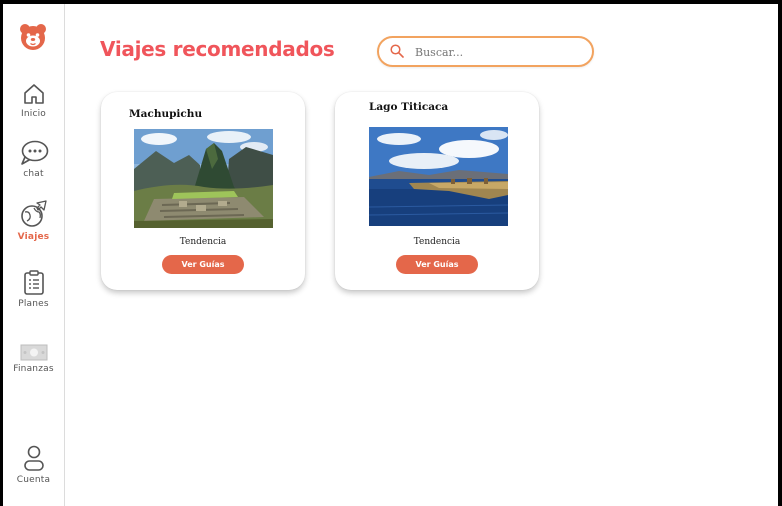 Image resolution: width=782 pixels, height=506 pixels. Describe the element at coordinates (33, 174) in the screenshot. I see `sidebar-item-label: chat` at that location.